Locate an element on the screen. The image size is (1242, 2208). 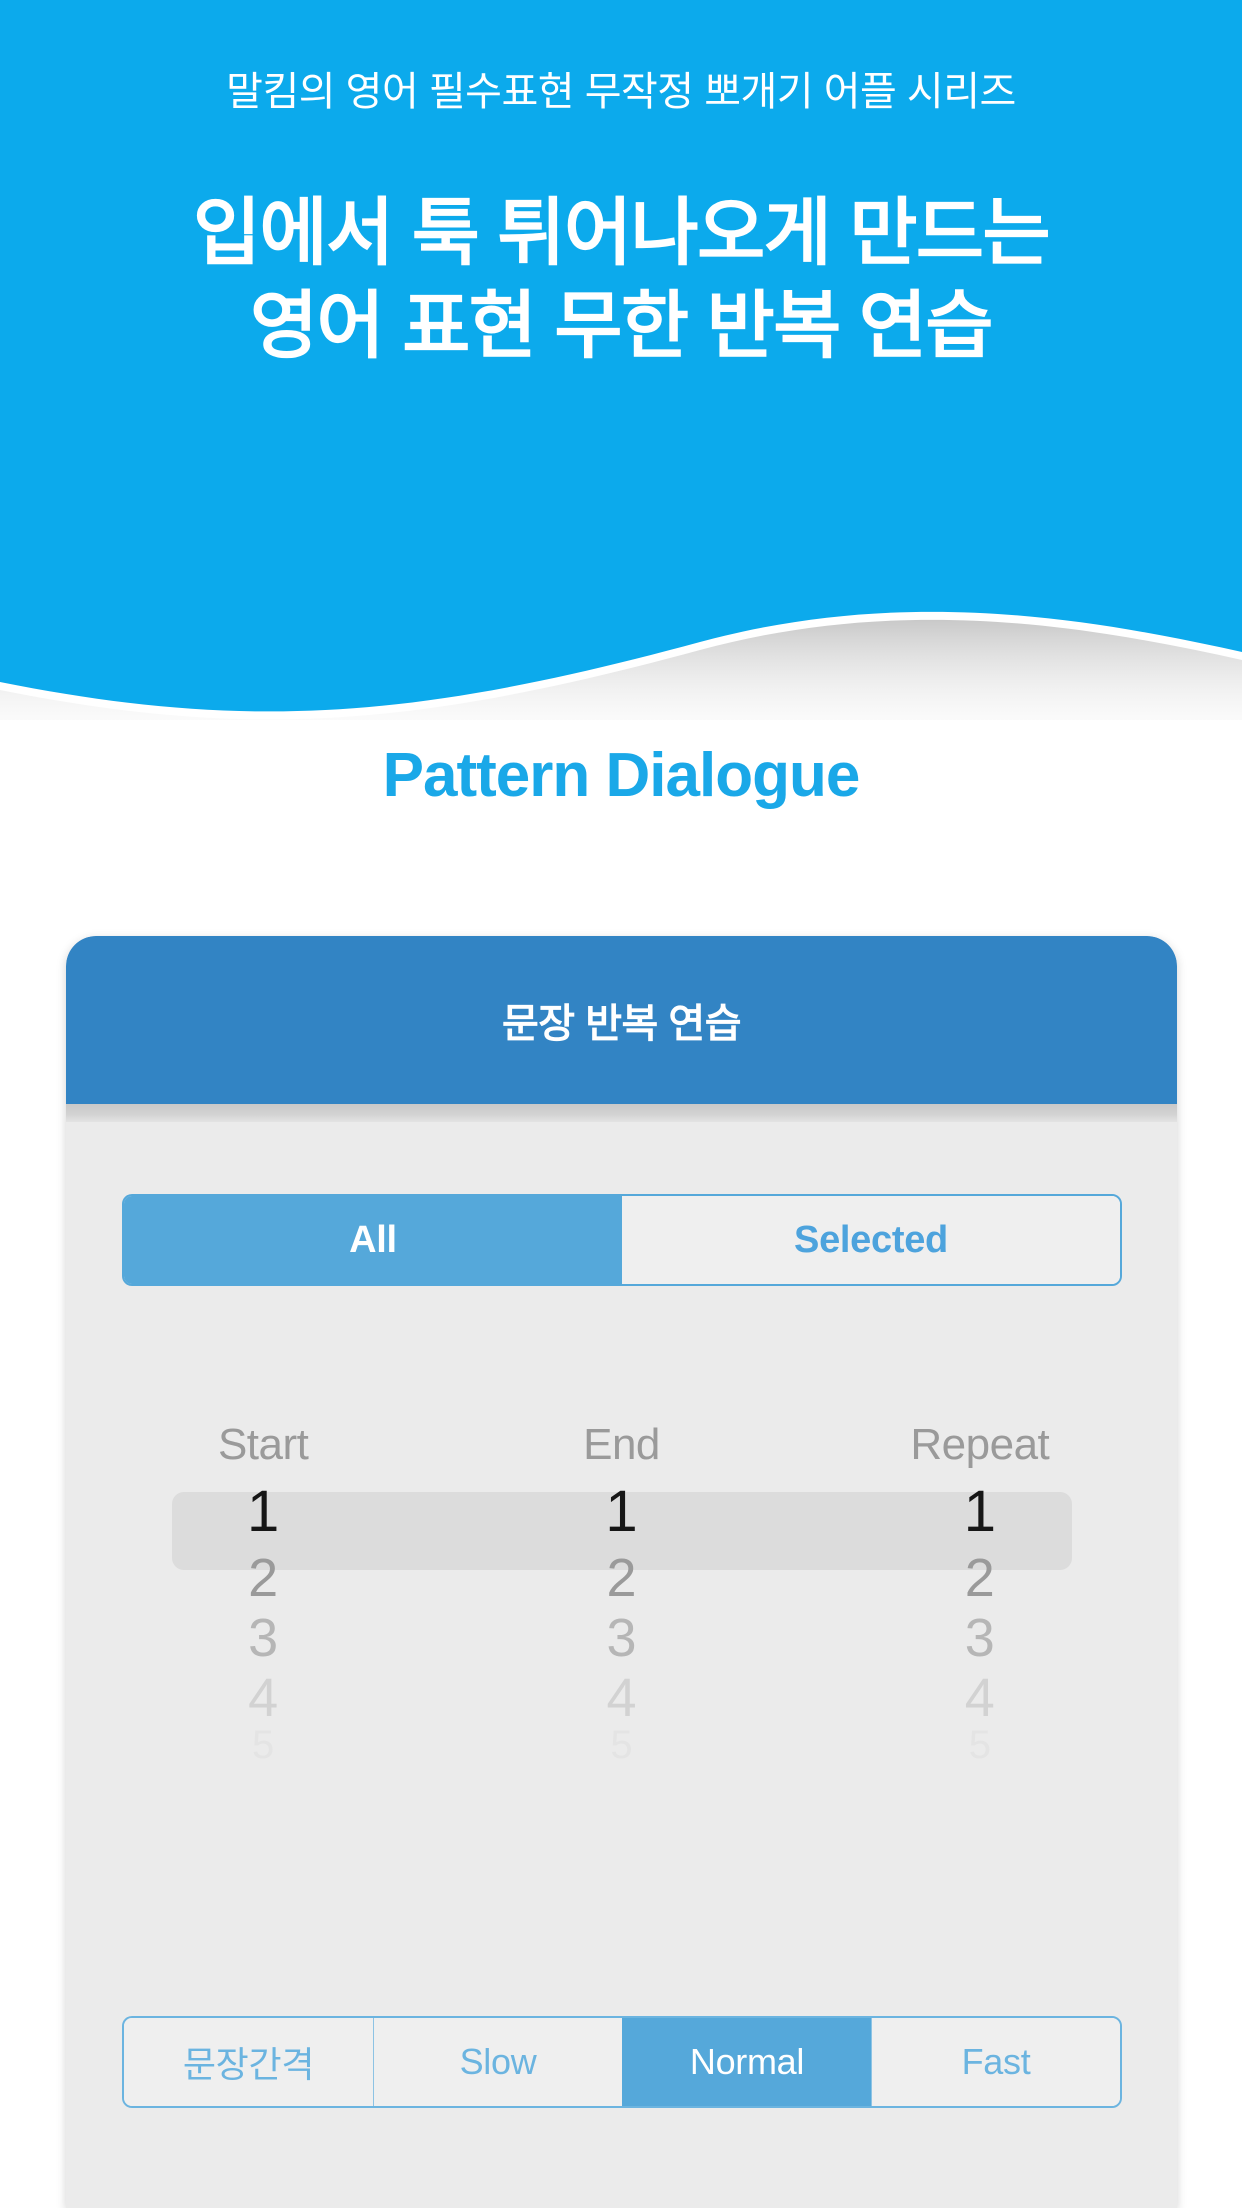
picker-columns: 1 2 3 4 5 1 2 3 4 5 1 2 3 4 5 is located at coordinates (621, 1624).